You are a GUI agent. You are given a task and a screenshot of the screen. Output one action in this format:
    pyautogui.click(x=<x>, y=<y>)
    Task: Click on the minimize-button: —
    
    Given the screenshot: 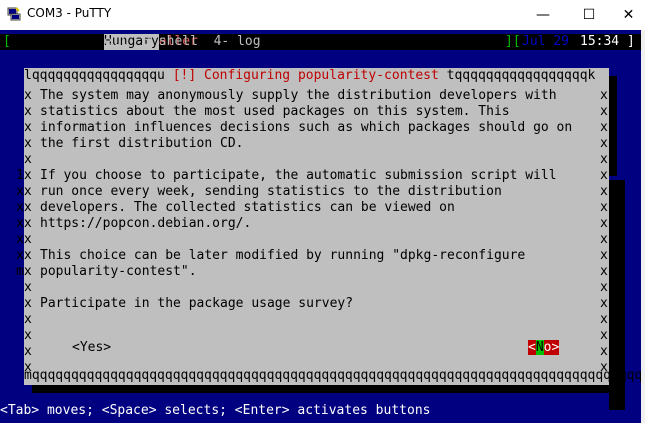 What is the action you would take?
    pyautogui.click(x=543, y=15)
    